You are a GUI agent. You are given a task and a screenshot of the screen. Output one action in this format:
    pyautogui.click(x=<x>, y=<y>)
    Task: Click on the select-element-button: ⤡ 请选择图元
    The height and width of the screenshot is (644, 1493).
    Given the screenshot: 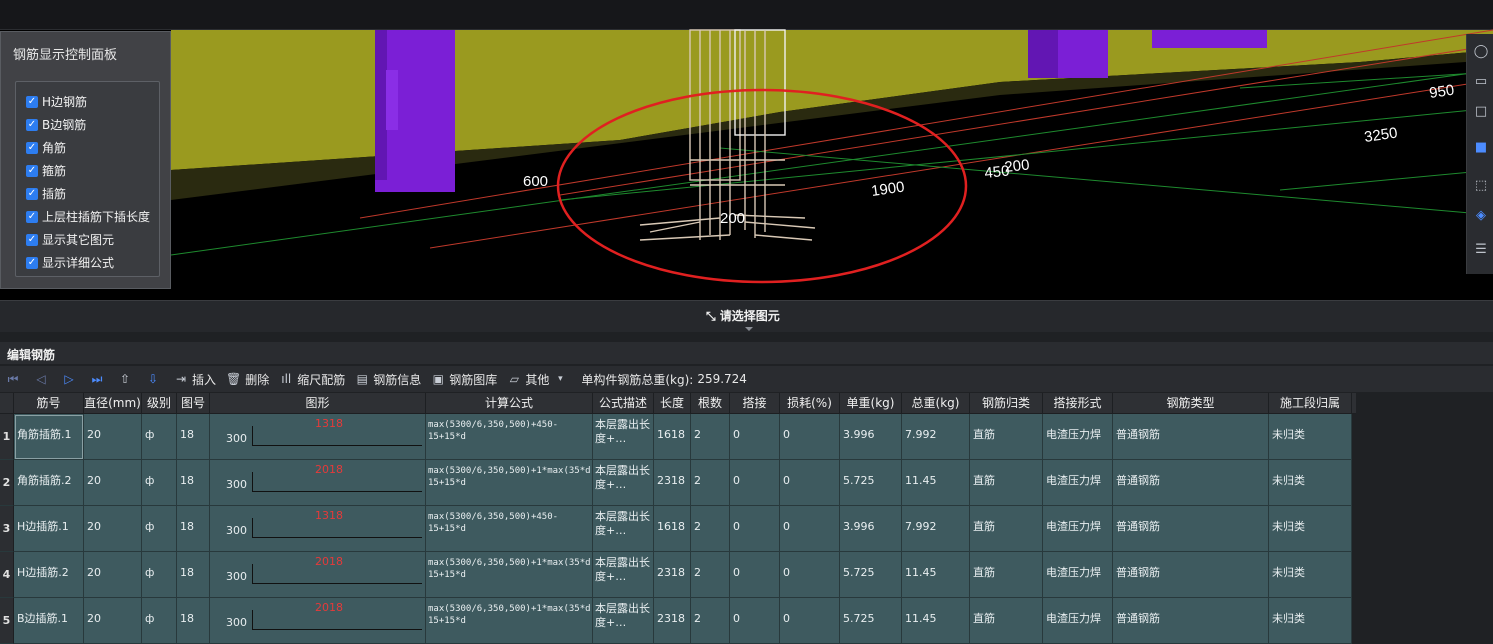 What is the action you would take?
    pyautogui.click(x=743, y=315)
    